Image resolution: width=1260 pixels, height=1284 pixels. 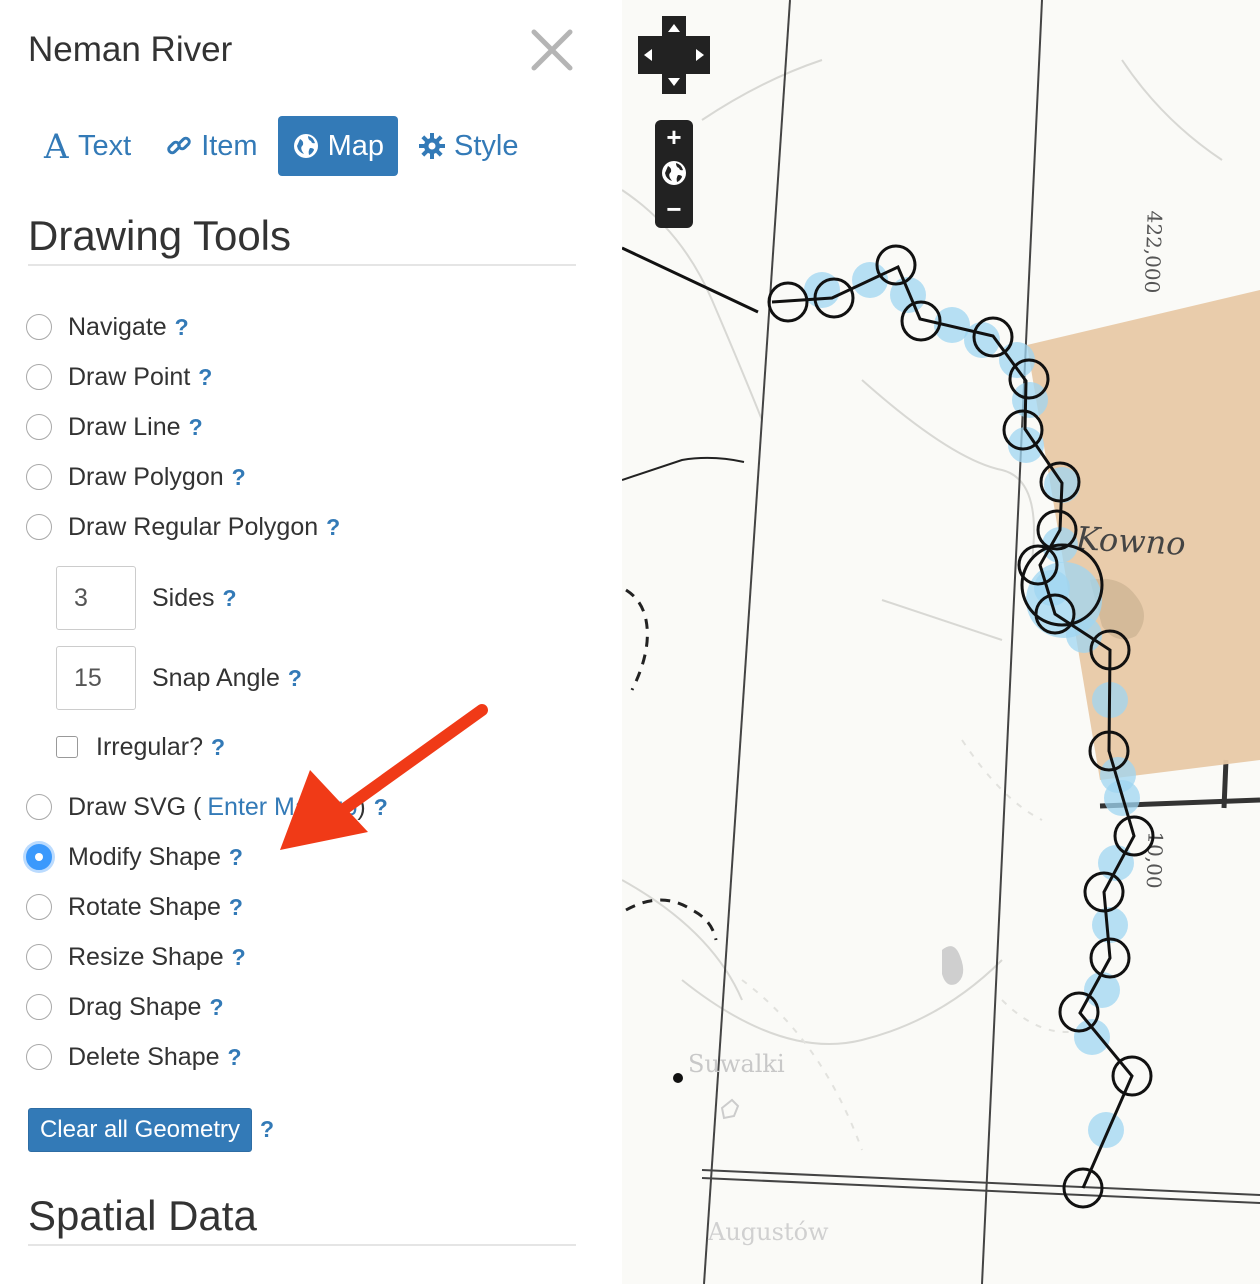 I want to click on tool-modify-shape: Modify Shape ?, so click(x=134, y=857).